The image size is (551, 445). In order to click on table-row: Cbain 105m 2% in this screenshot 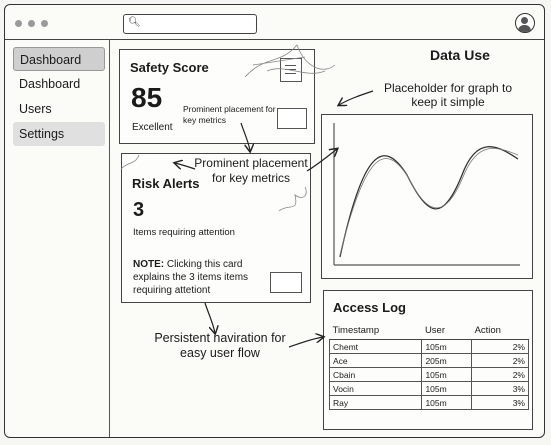, I will do `click(428, 374)`.